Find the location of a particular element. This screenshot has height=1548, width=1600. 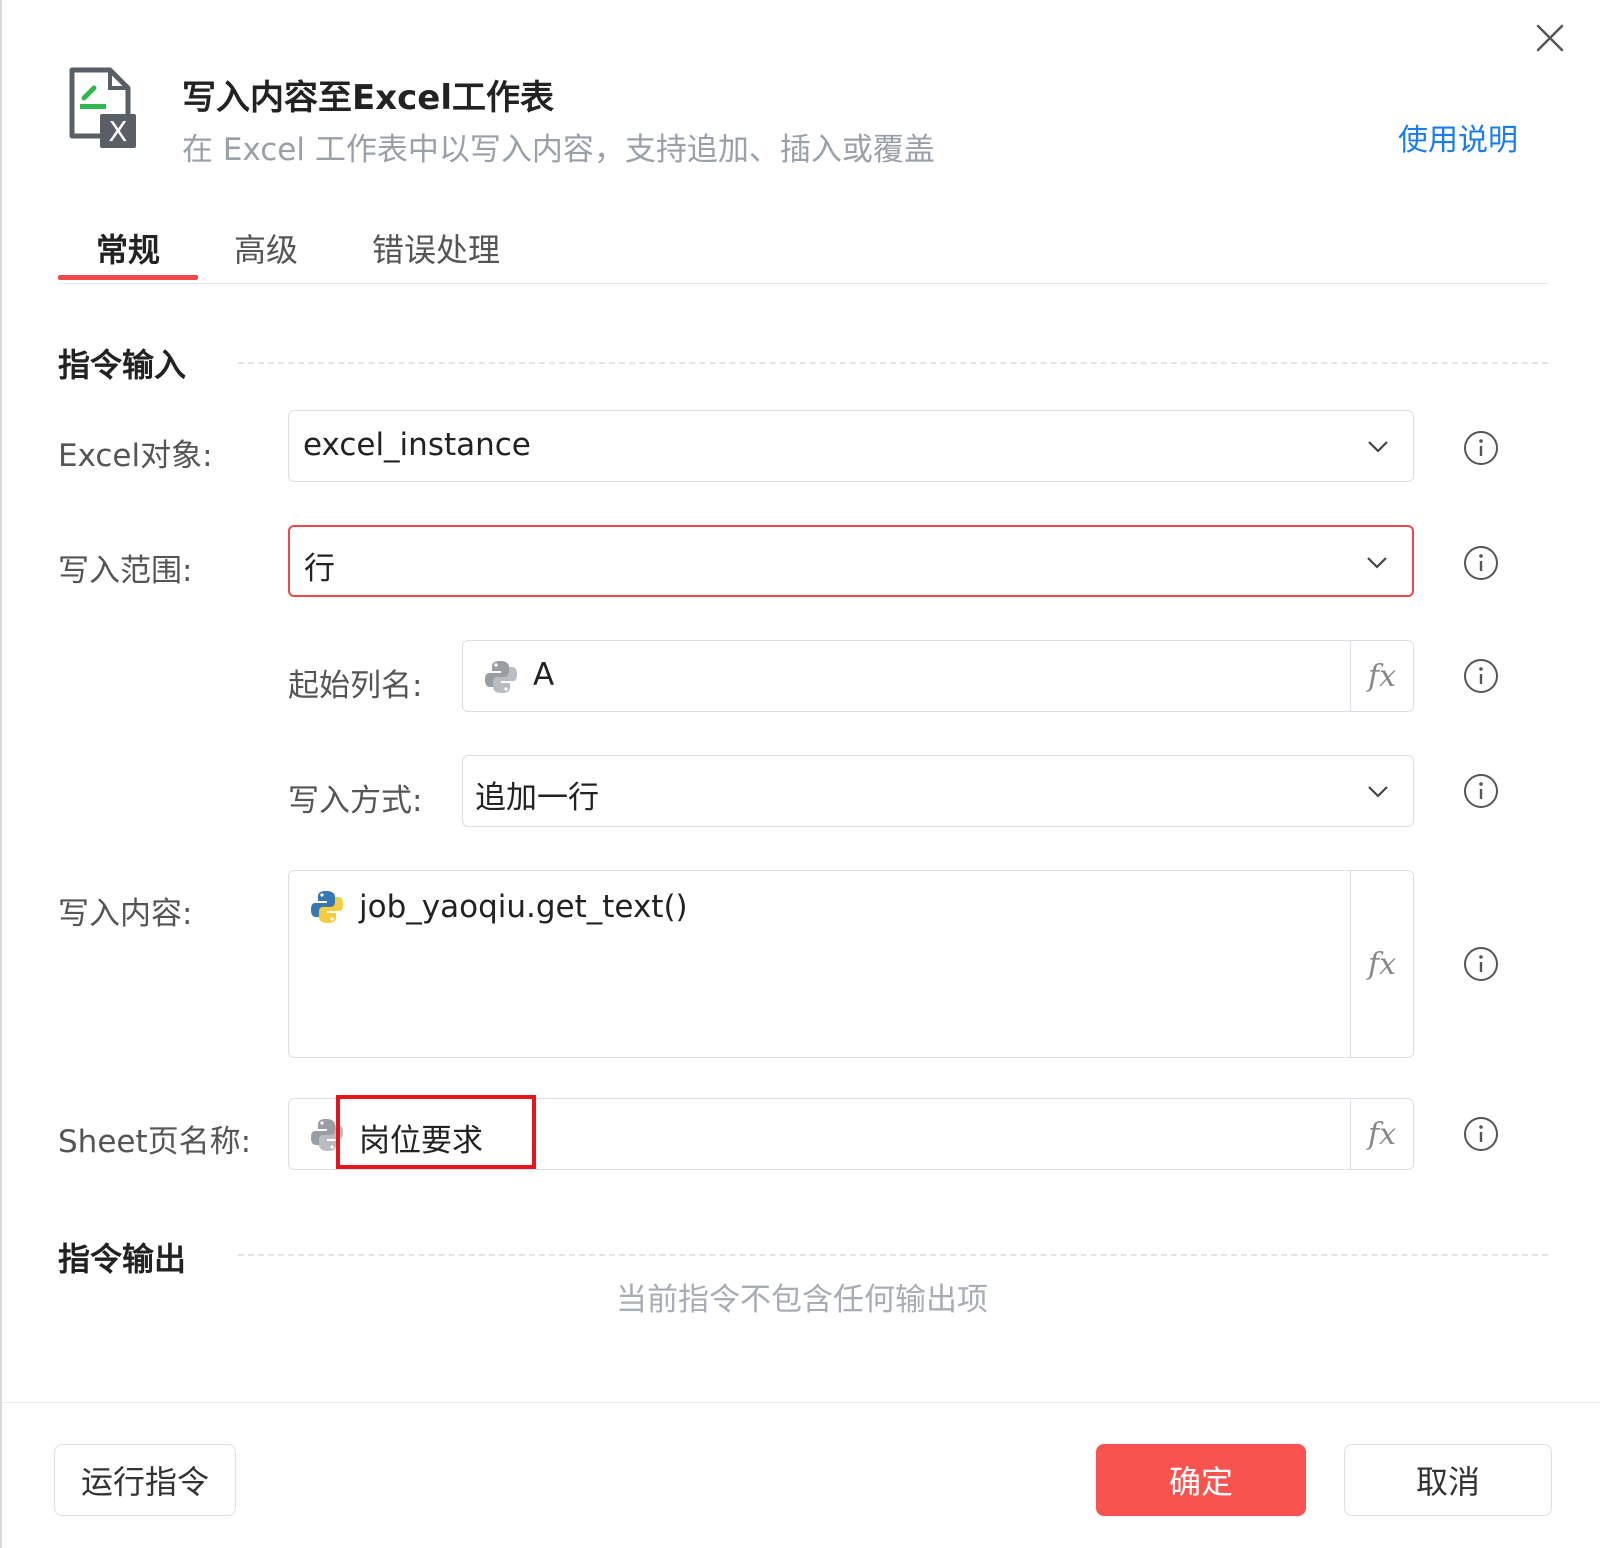

excel-object-value: excel_instance is located at coordinates (417, 445).